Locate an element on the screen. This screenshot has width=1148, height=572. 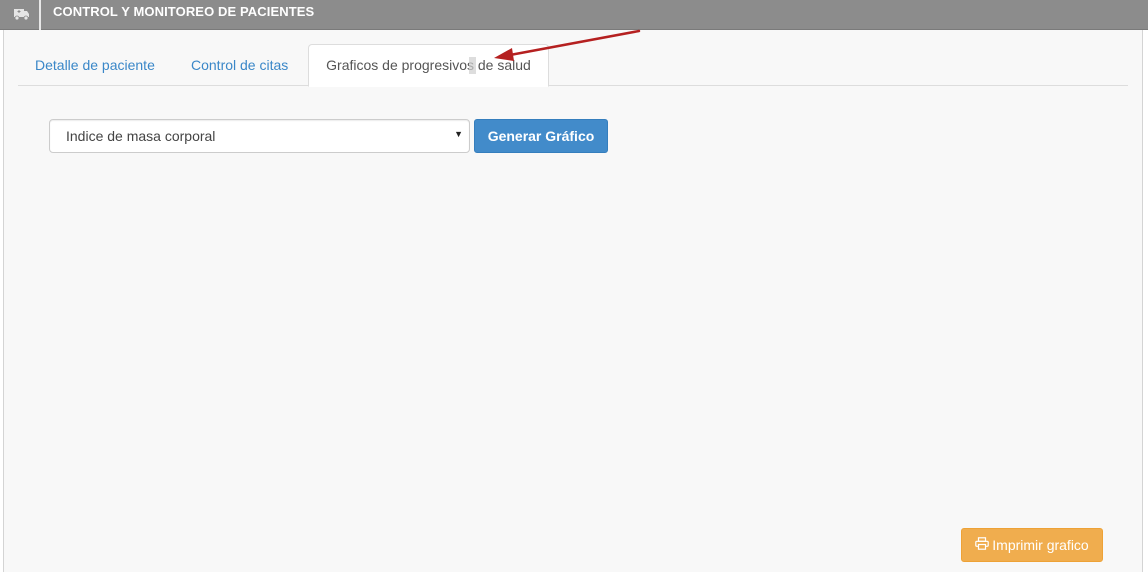
print-icon is located at coordinates (982, 545).